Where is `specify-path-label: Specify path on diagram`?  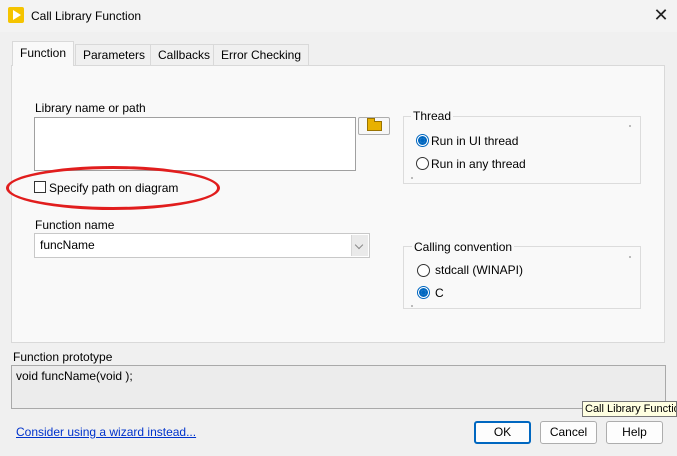 specify-path-label: Specify path on diagram is located at coordinates (114, 188).